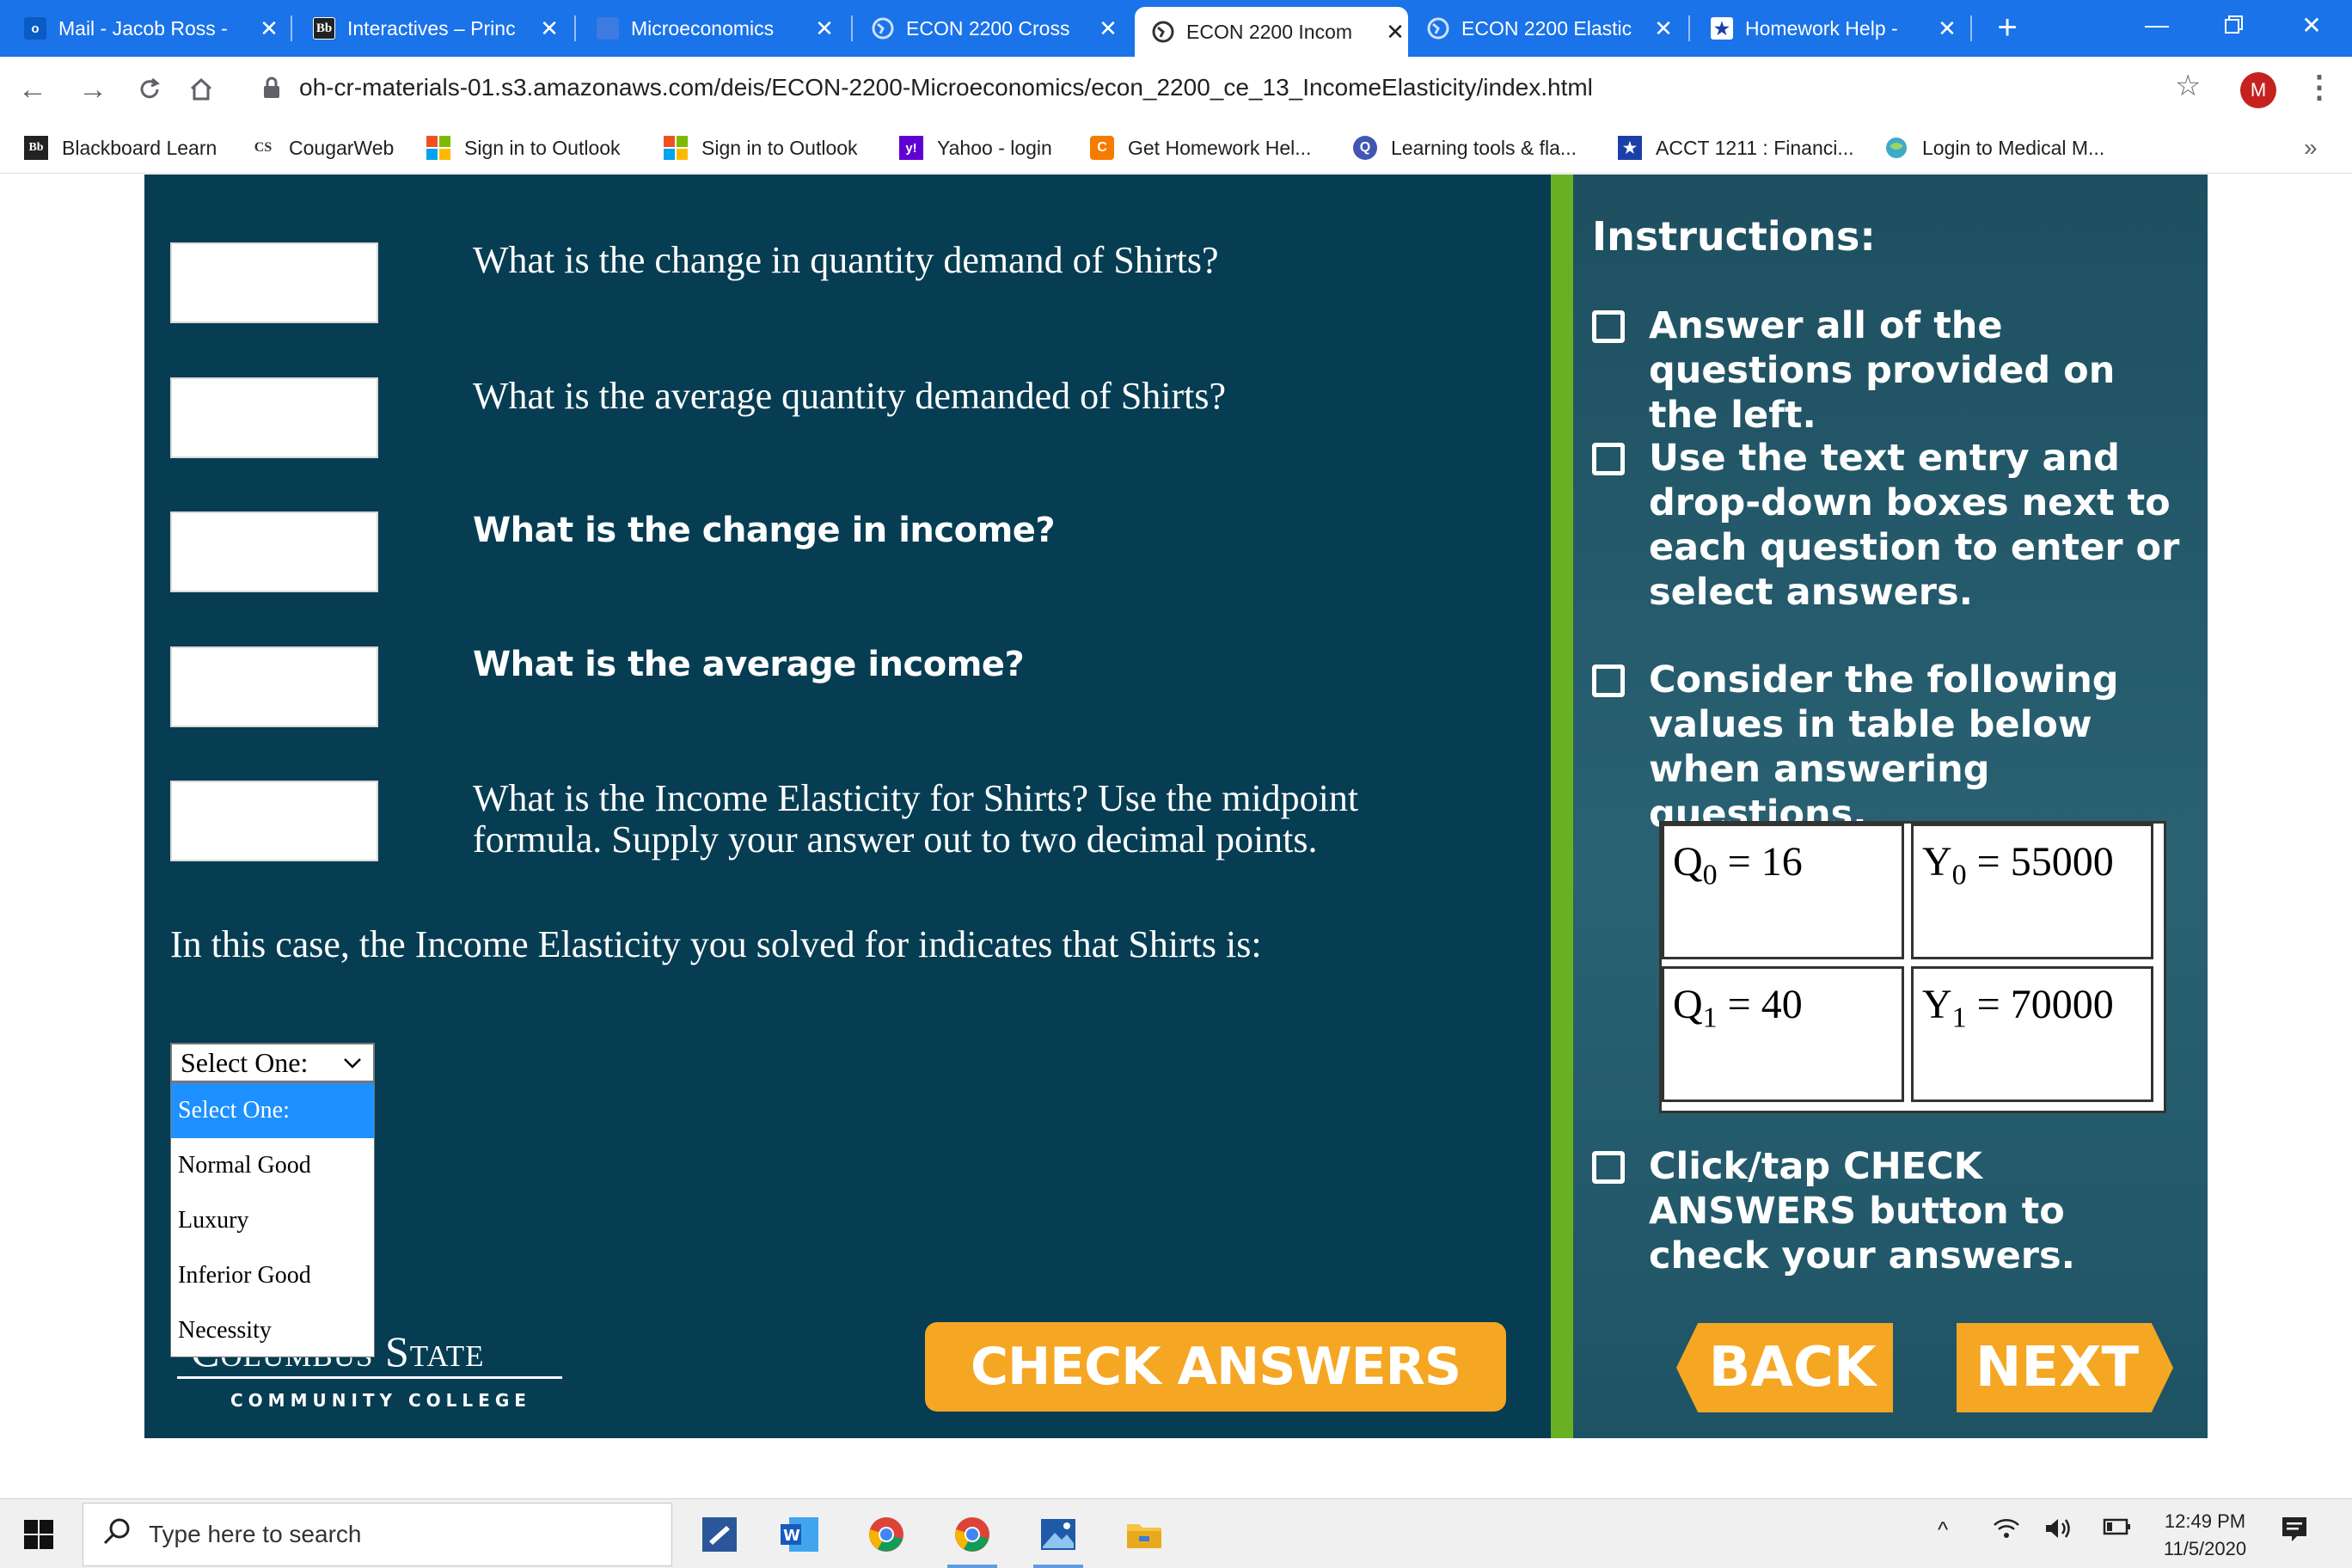 The height and width of the screenshot is (1568, 2352). Describe the element at coordinates (1943, 1529) in the screenshot. I see `tray-overflow-icon: ^` at that location.